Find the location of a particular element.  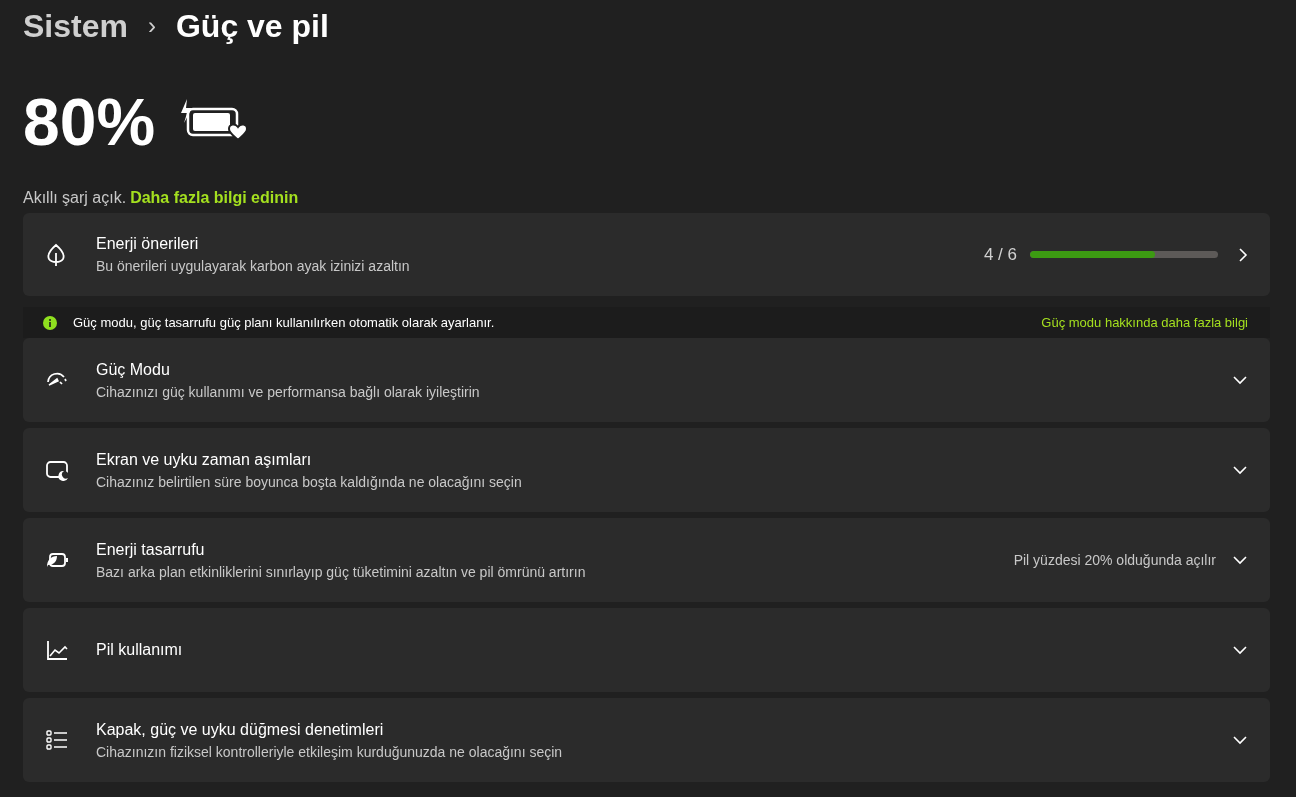

card-subtitle: Cihazınız belirtilen süre boyunca boşta kaldığında ne olacağını seçin is located at coordinates (309, 482).